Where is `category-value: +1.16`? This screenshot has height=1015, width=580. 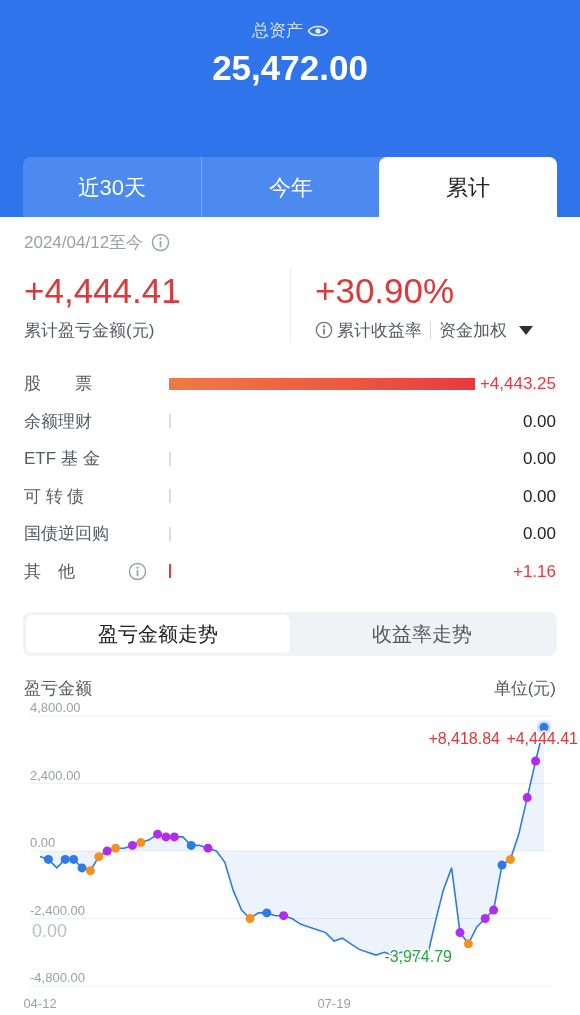
category-value: +1.16 is located at coordinates (534, 571).